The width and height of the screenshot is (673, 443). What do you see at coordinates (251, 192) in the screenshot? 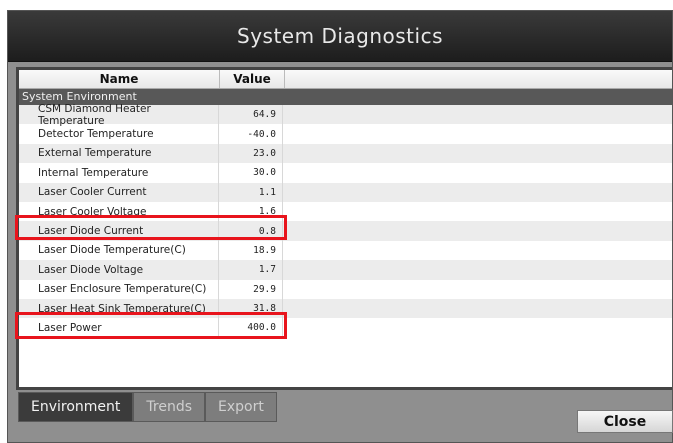
I see `row-value: 1.1` at bounding box center [251, 192].